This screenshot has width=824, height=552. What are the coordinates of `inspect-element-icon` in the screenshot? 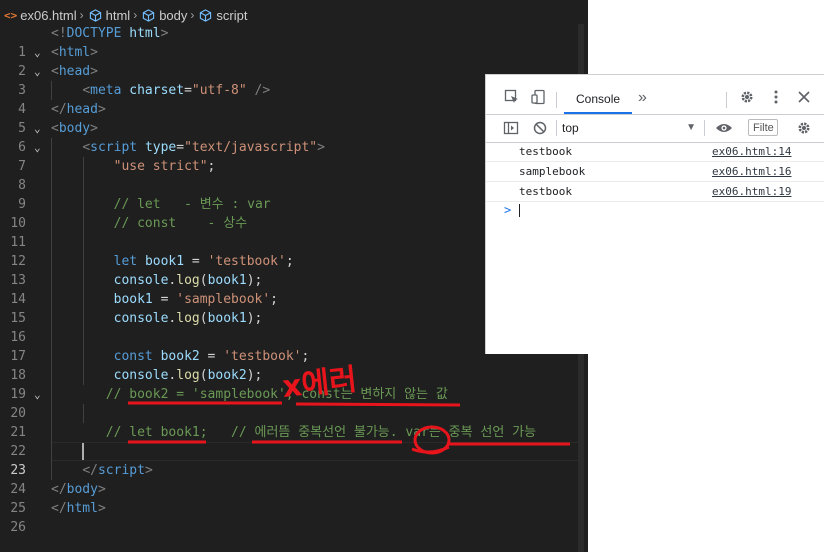 It's located at (512, 97).